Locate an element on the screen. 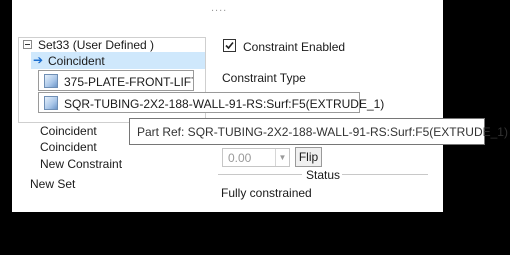  constraint-type-label: Constraint Type is located at coordinates (264, 78).